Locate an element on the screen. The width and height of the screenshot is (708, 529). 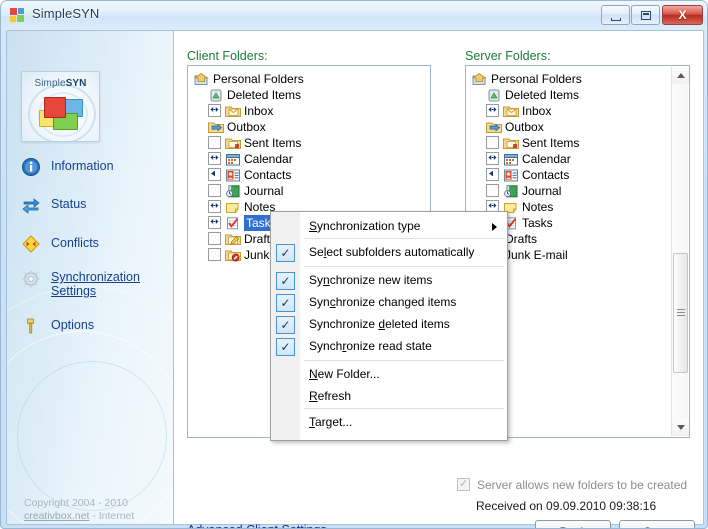
maximize-button is located at coordinates (645, 15).